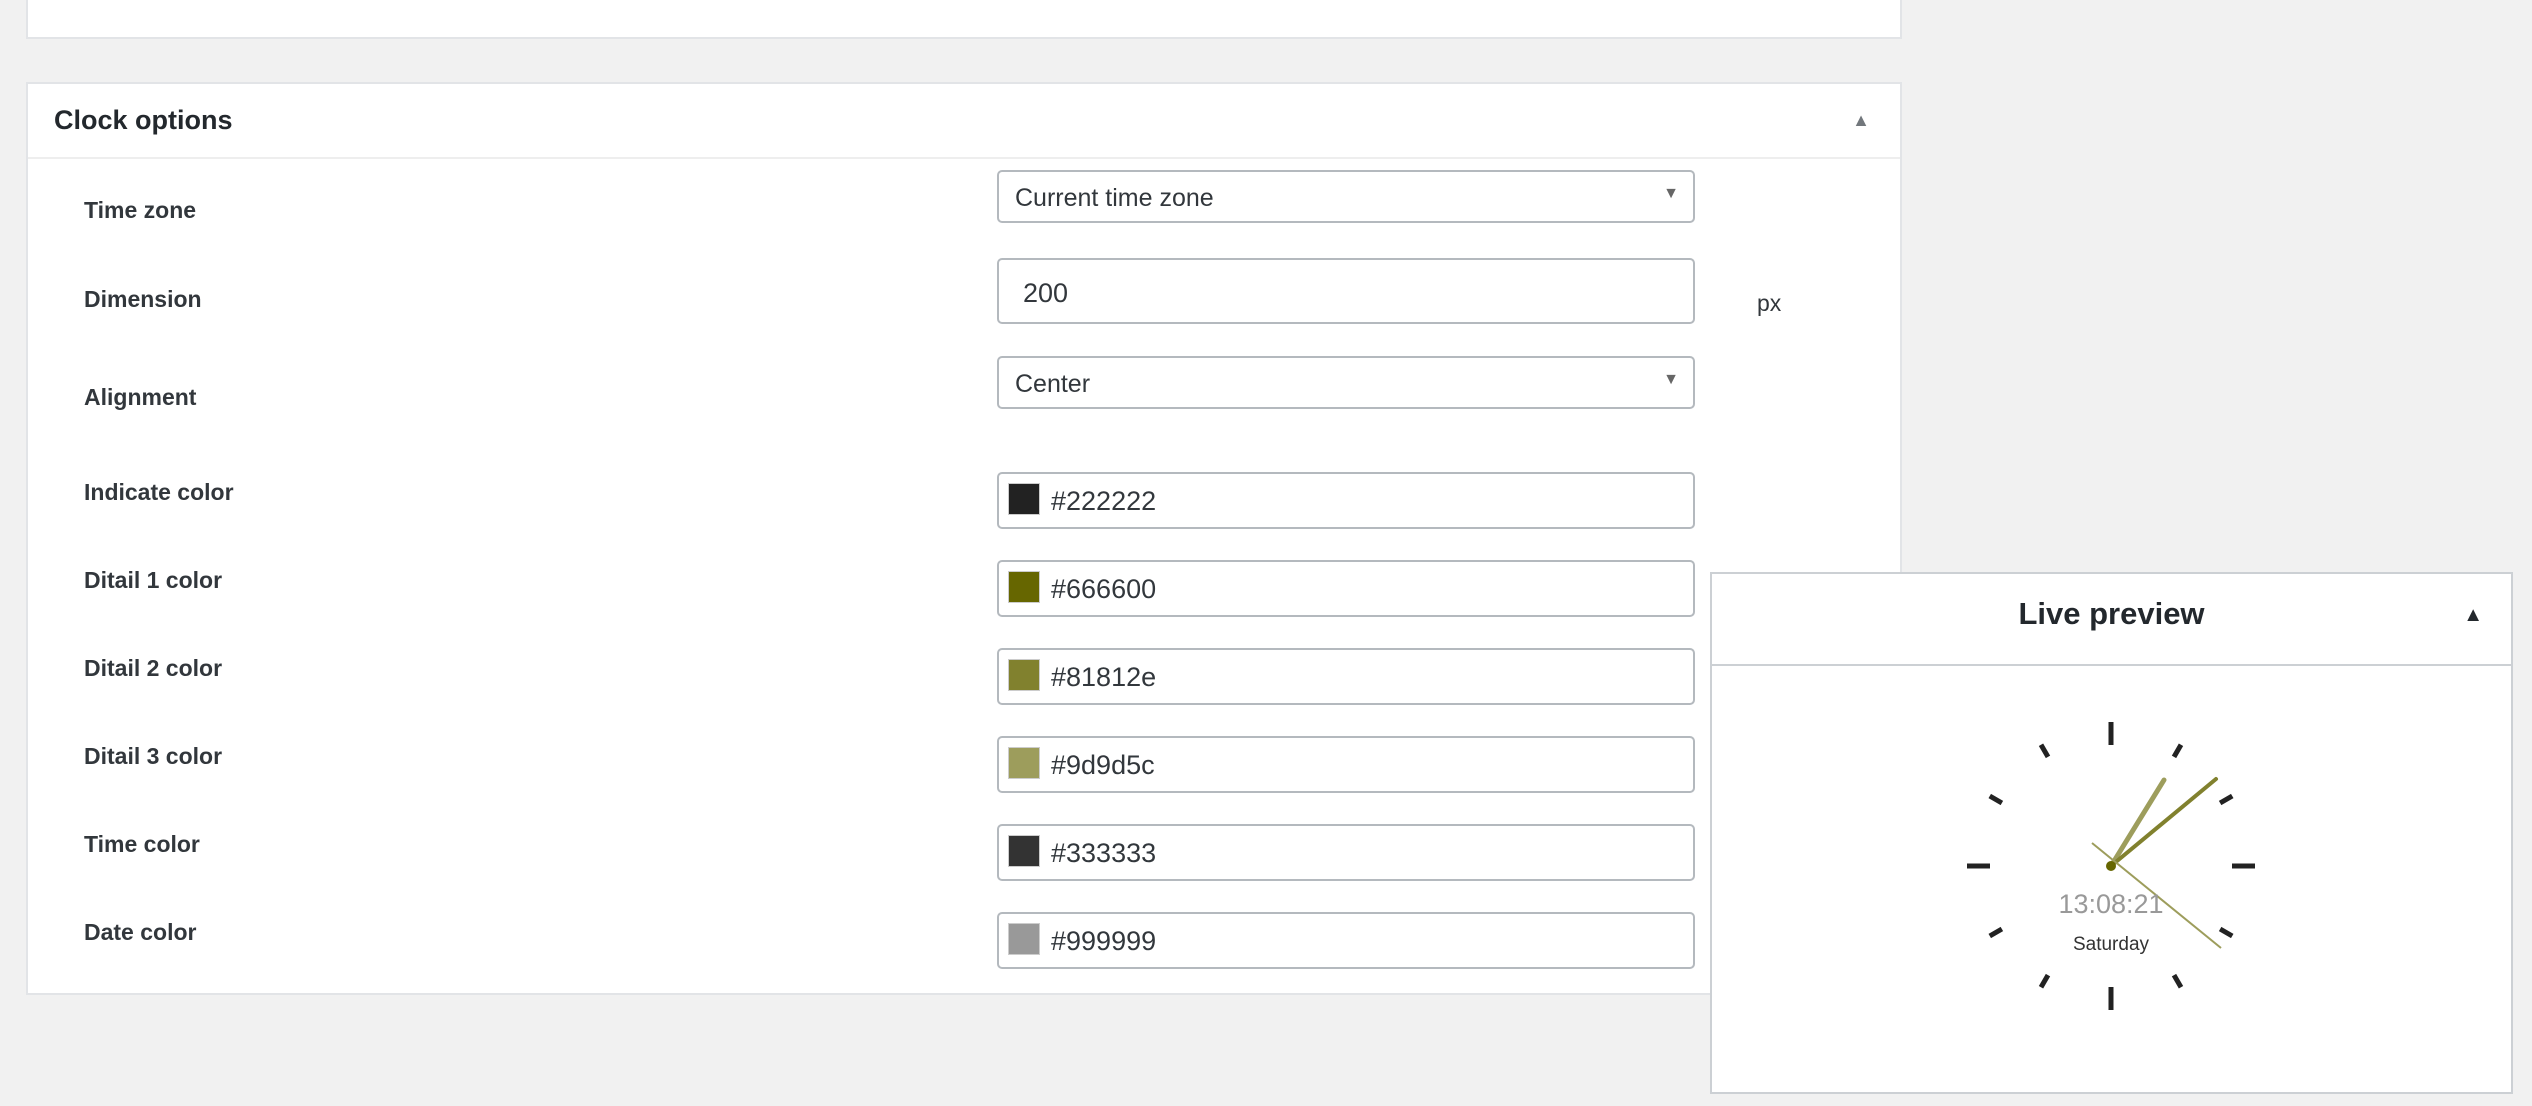 The image size is (2532, 1106). What do you see at coordinates (143, 299) in the screenshot?
I see `dimension-label: Dimension` at bounding box center [143, 299].